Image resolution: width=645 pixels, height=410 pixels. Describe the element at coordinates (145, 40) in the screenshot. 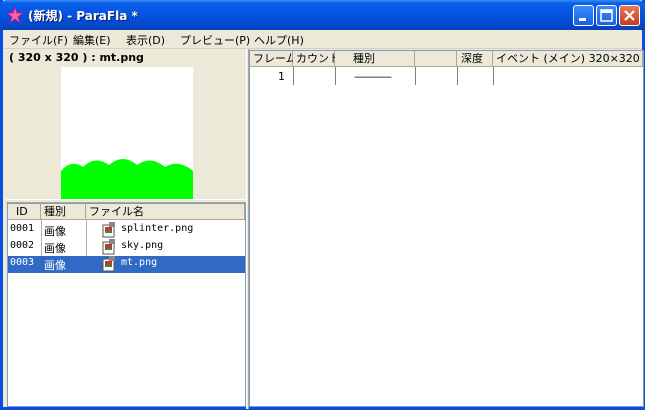

I see `menu-view: 表示(D)` at that location.